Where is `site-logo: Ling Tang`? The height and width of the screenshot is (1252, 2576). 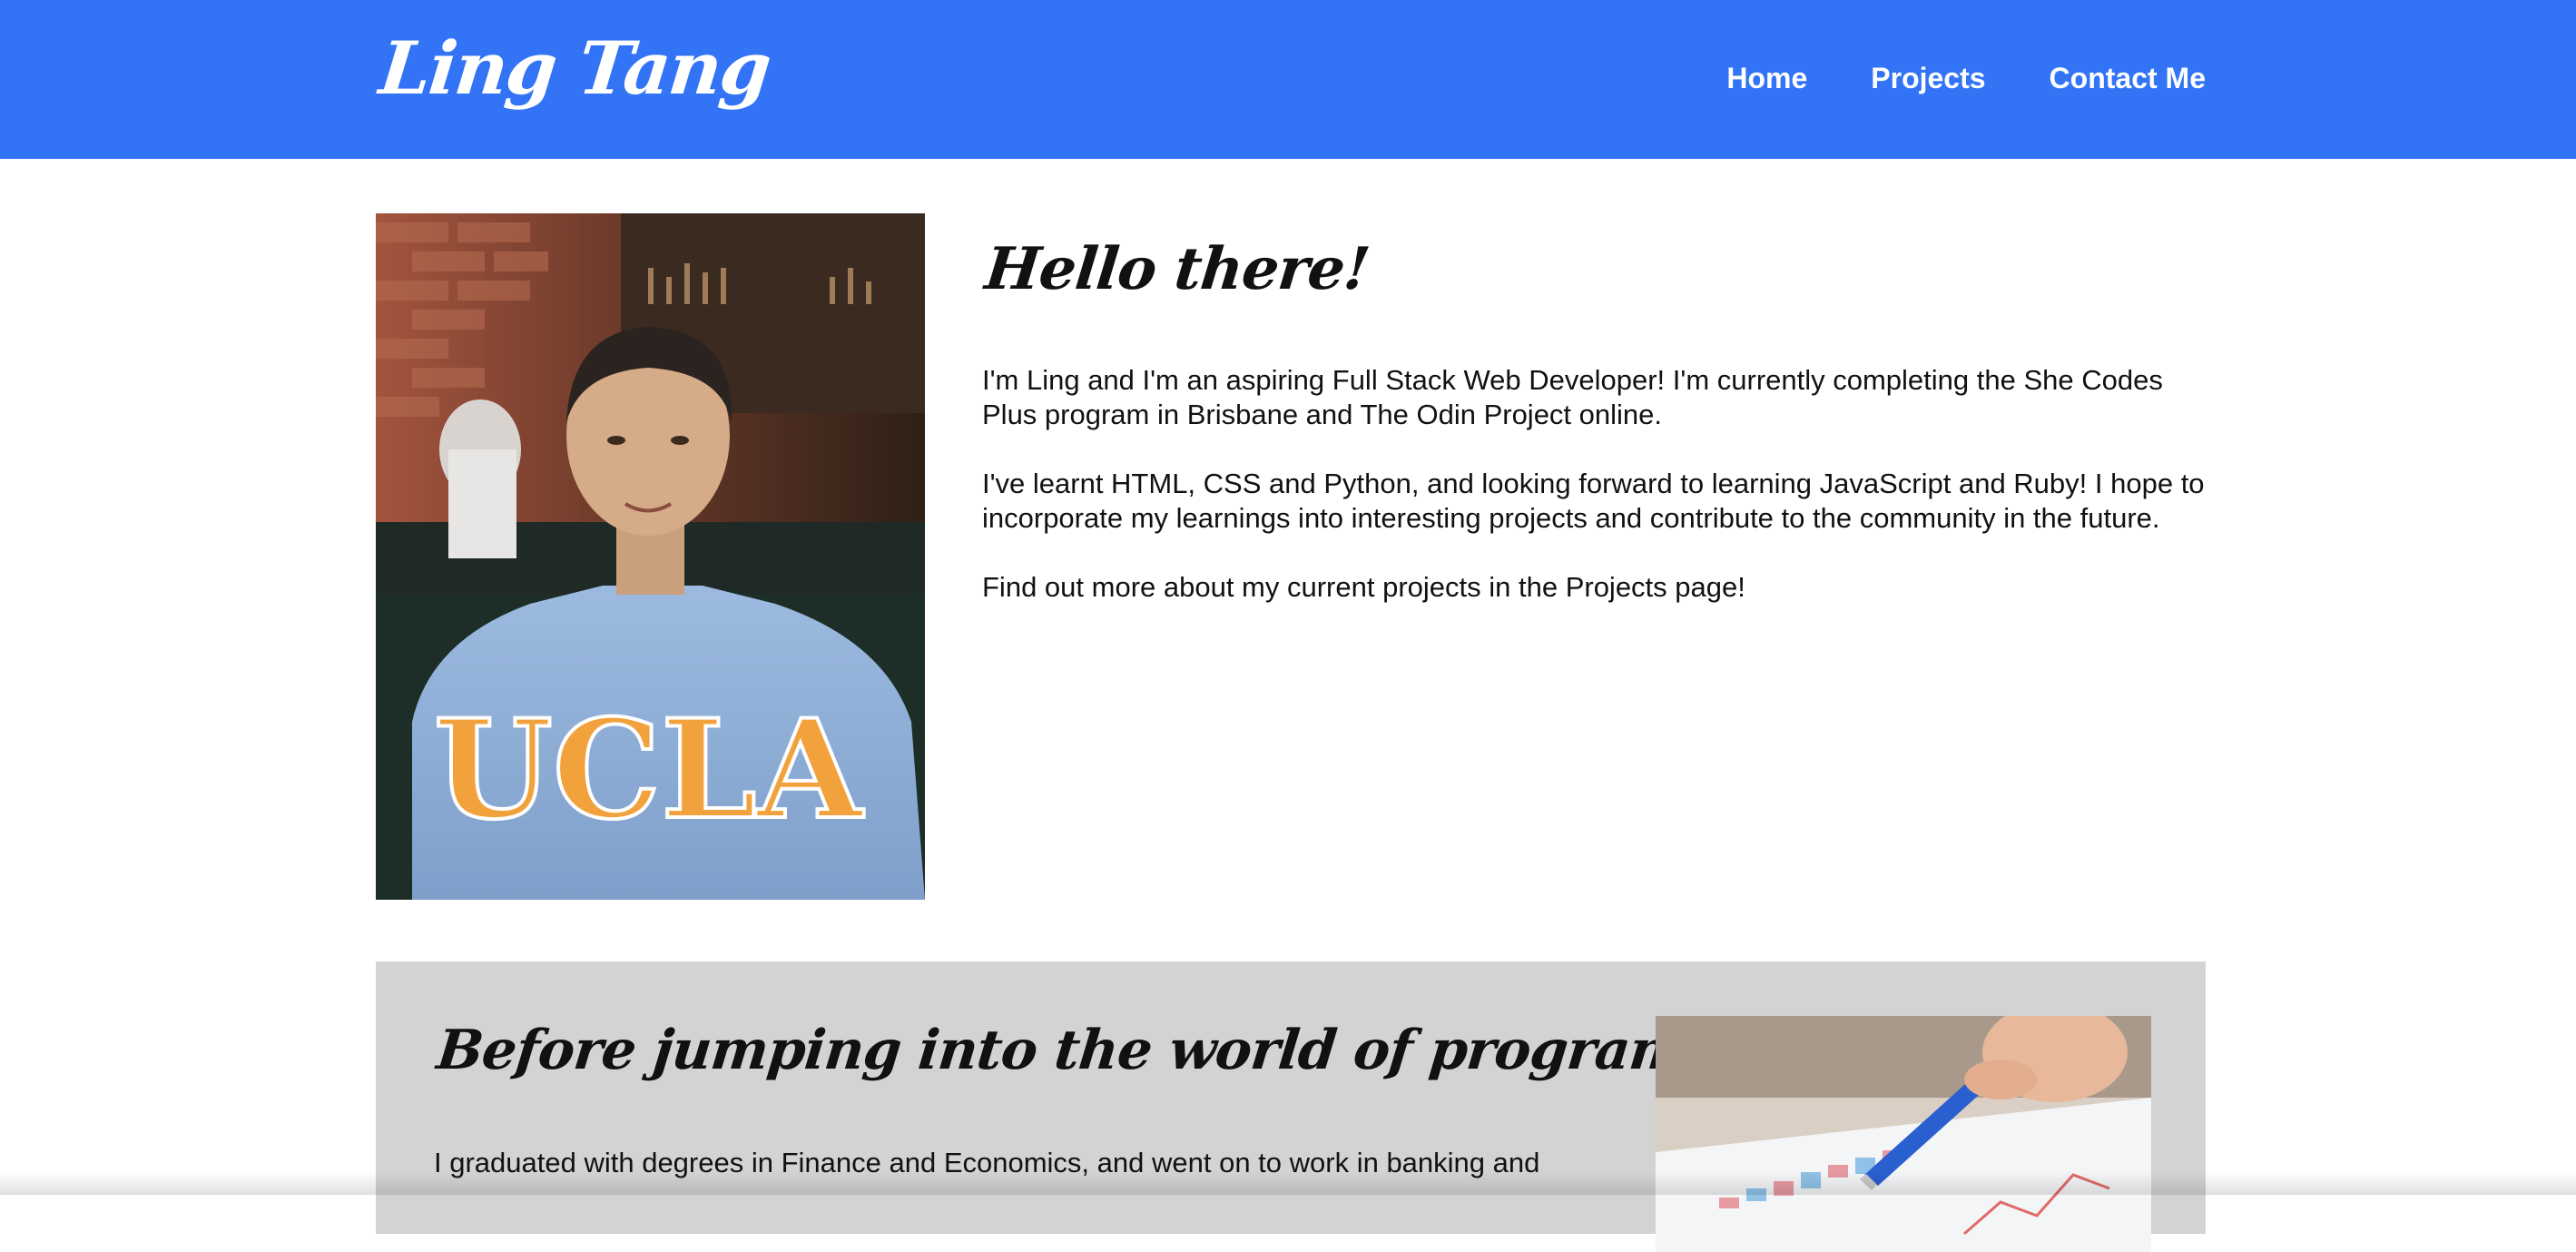
site-logo: Ling Tang is located at coordinates (574, 68).